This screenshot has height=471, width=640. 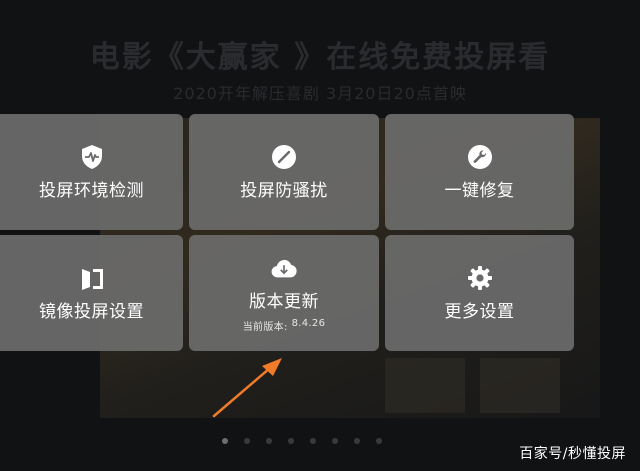 What do you see at coordinates (92, 157) in the screenshot?
I see `shield-check-icon` at bounding box center [92, 157].